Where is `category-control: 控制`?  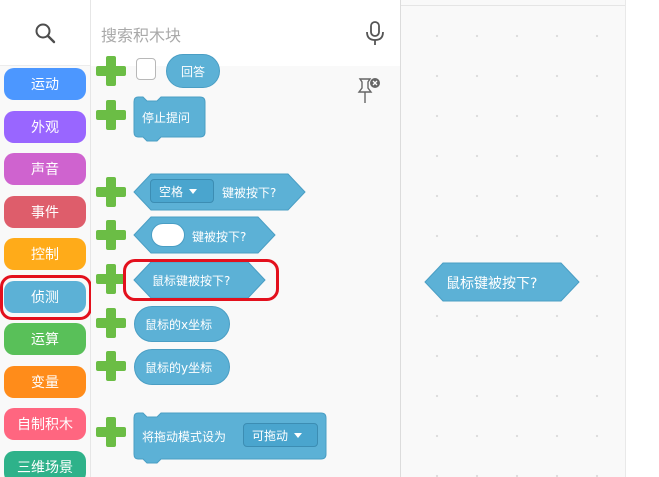 category-control: 控制 is located at coordinates (45, 254).